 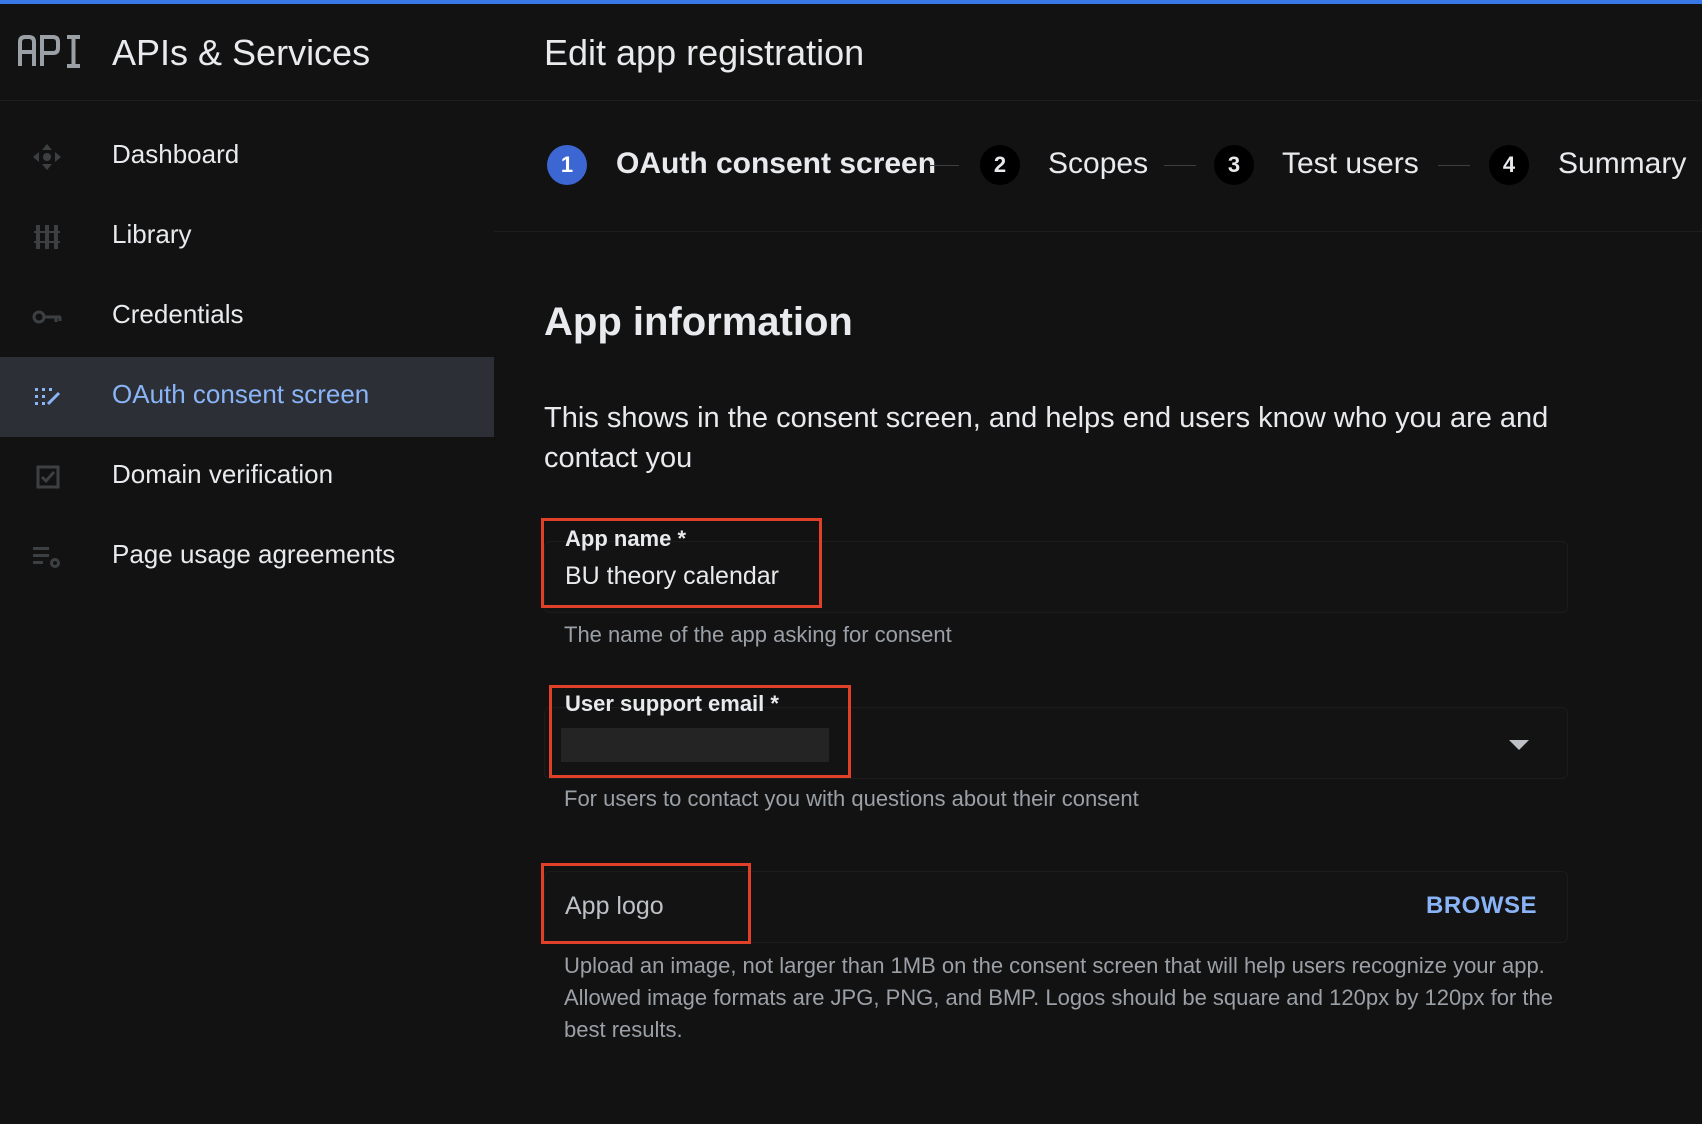 What do you see at coordinates (698, 322) in the screenshot?
I see `section-title: App information` at bounding box center [698, 322].